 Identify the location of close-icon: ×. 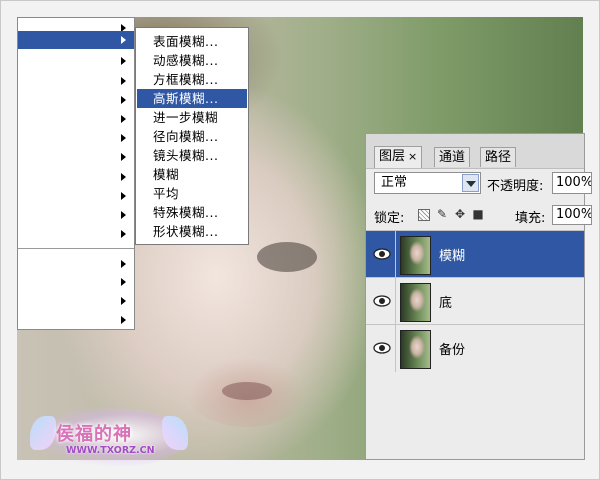
(412, 156).